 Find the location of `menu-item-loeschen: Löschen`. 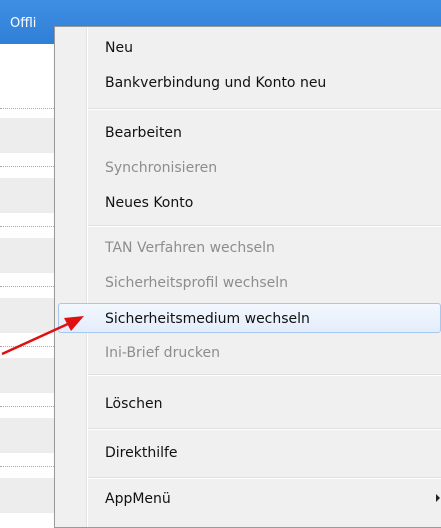

menu-item-loeschen: Löschen is located at coordinates (249, 403).